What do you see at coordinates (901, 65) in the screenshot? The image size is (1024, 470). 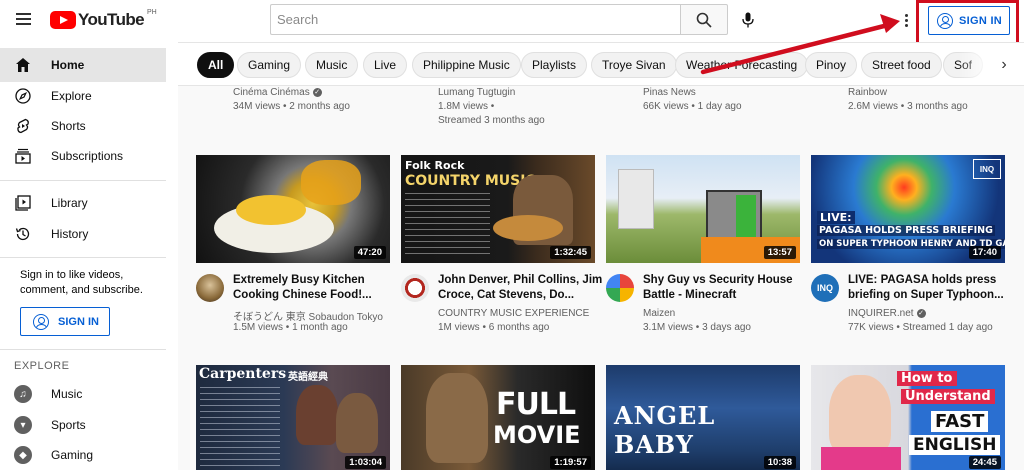 I see `chip-street-food: Street food` at bounding box center [901, 65].